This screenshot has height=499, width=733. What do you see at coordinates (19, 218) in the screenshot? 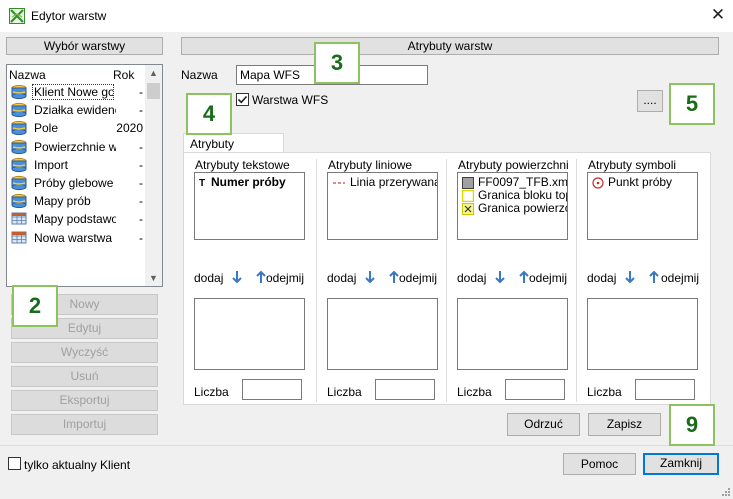
I see `table-map-icon` at bounding box center [19, 218].